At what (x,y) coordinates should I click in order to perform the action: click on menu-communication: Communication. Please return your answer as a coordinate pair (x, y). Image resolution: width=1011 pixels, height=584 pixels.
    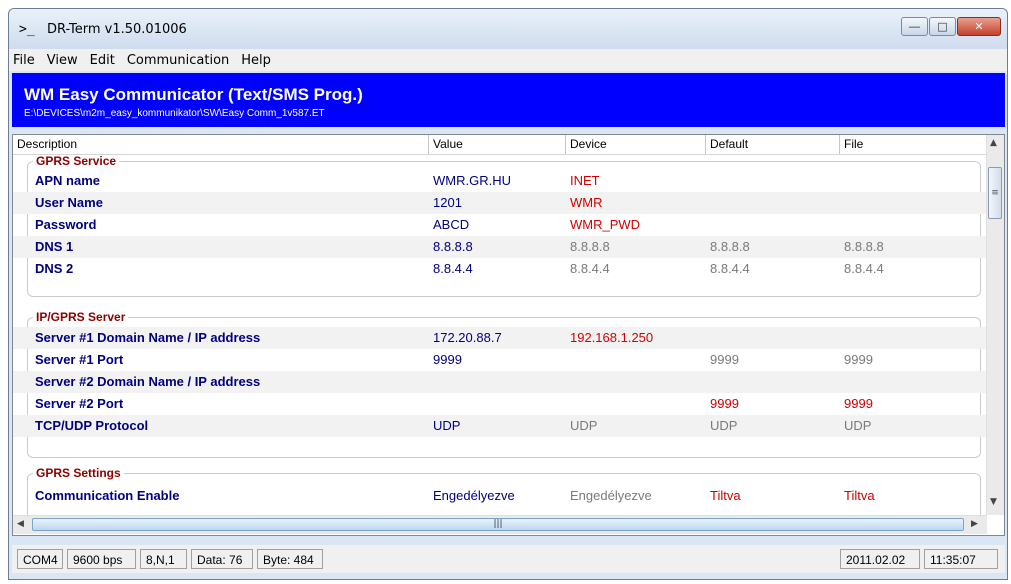
    Looking at the image, I should click on (178, 60).